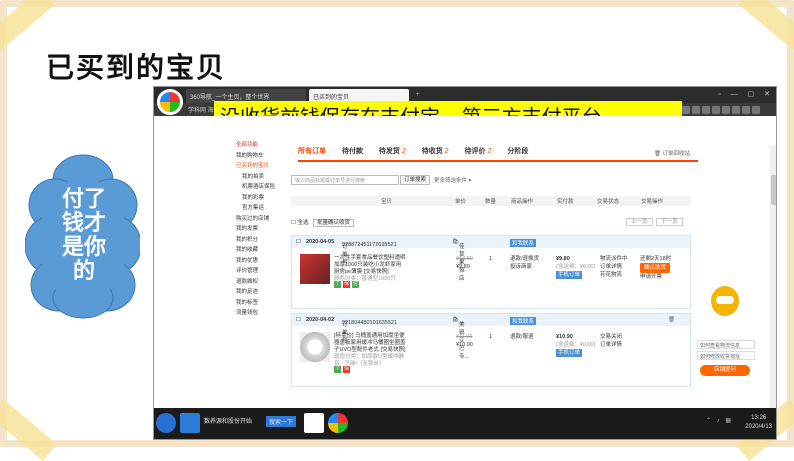 This screenshot has height=461, width=794. I want to click on item-operations: 退款/退换货 投诉商家, so click(524, 263).